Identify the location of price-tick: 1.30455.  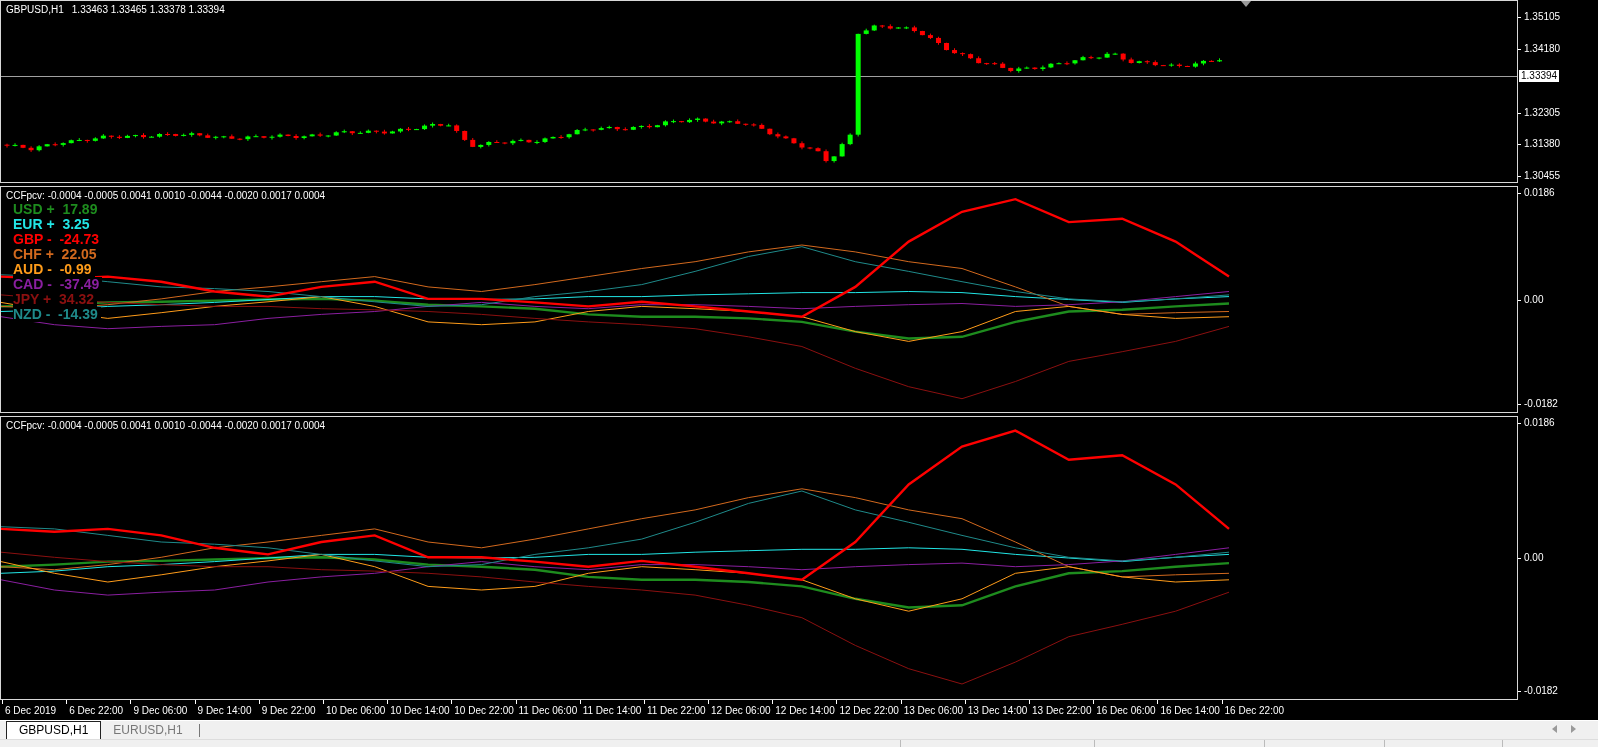
(1539, 176).